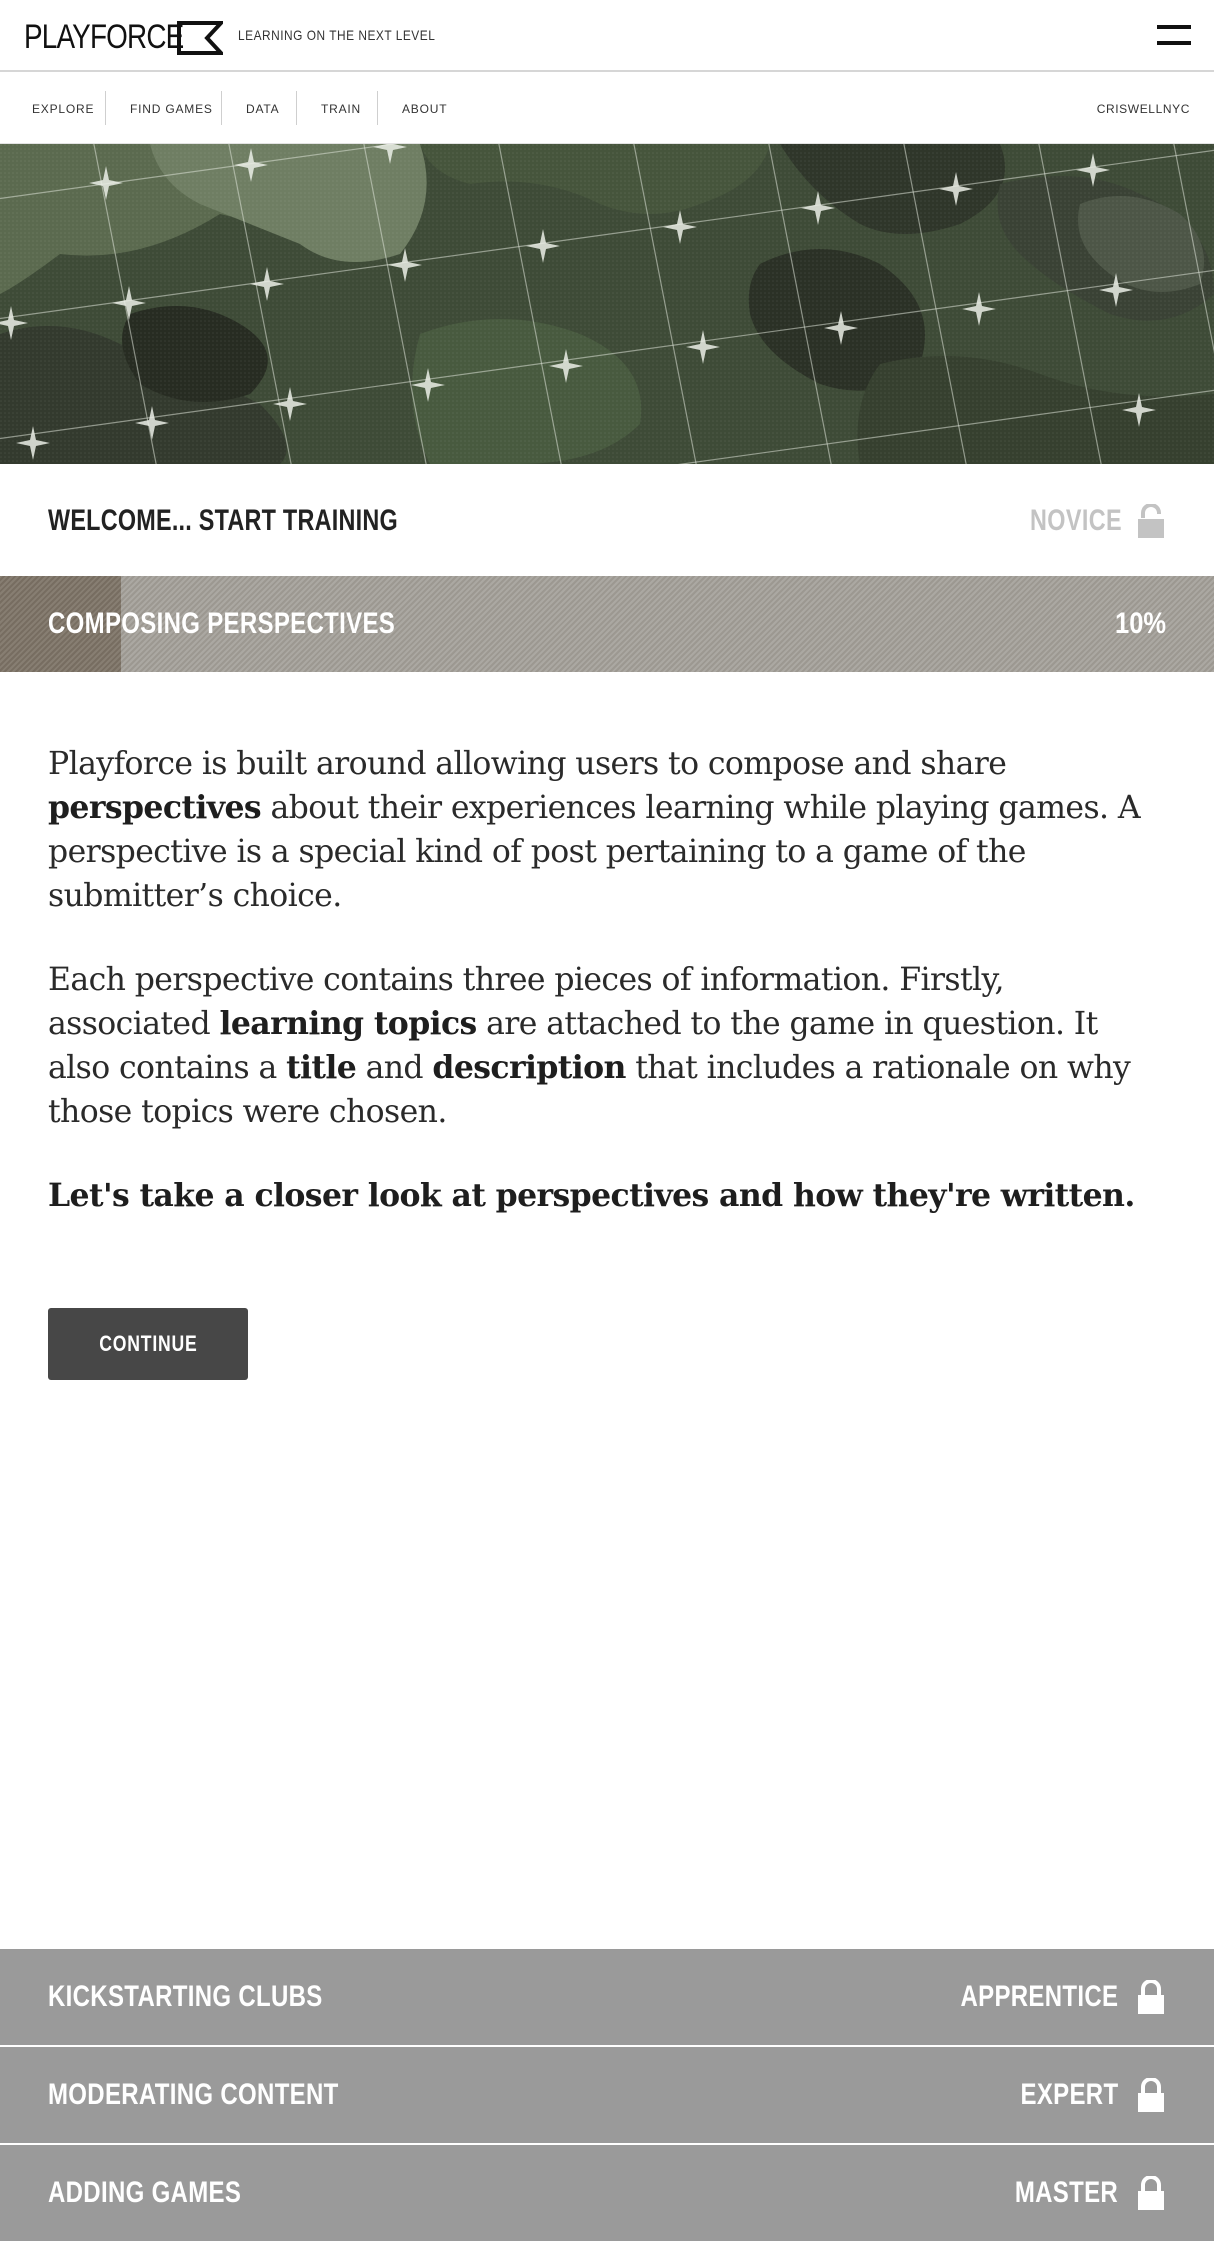 Image resolution: width=1214 pixels, height=2241 pixels. What do you see at coordinates (1174, 35) in the screenshot?
I see `hamburger-menu-icon` at bounding box center [1174, 35].